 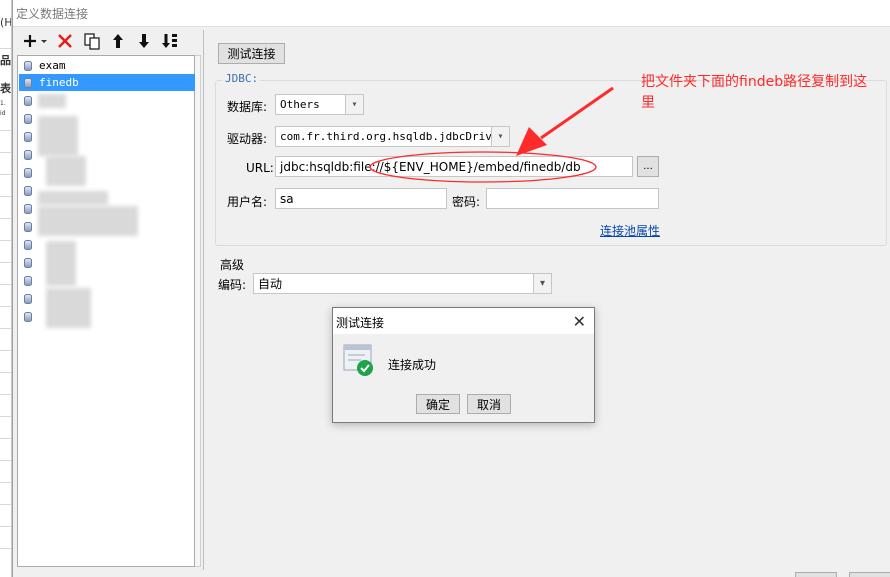 I want to click on list-scrollbar, so click(x=198, y=311).